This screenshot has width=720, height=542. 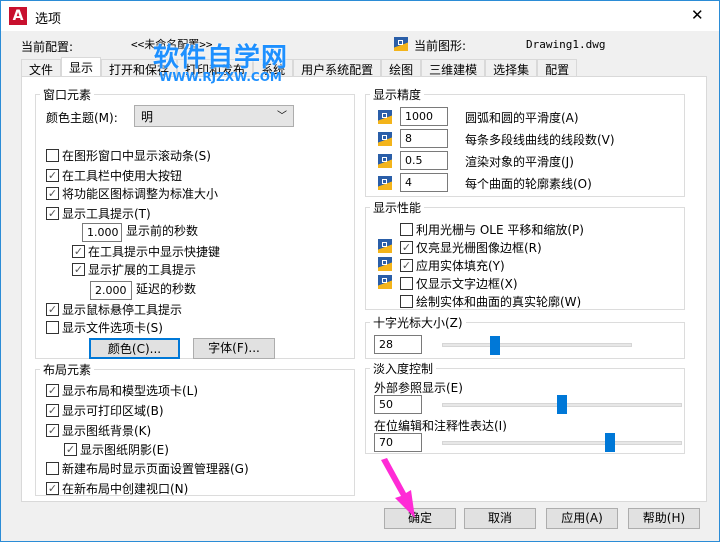 I want to click on rollover-tooltip-checkbox: ✓ 显示鼠标悬停工具提示, so click(x=114, y=309).